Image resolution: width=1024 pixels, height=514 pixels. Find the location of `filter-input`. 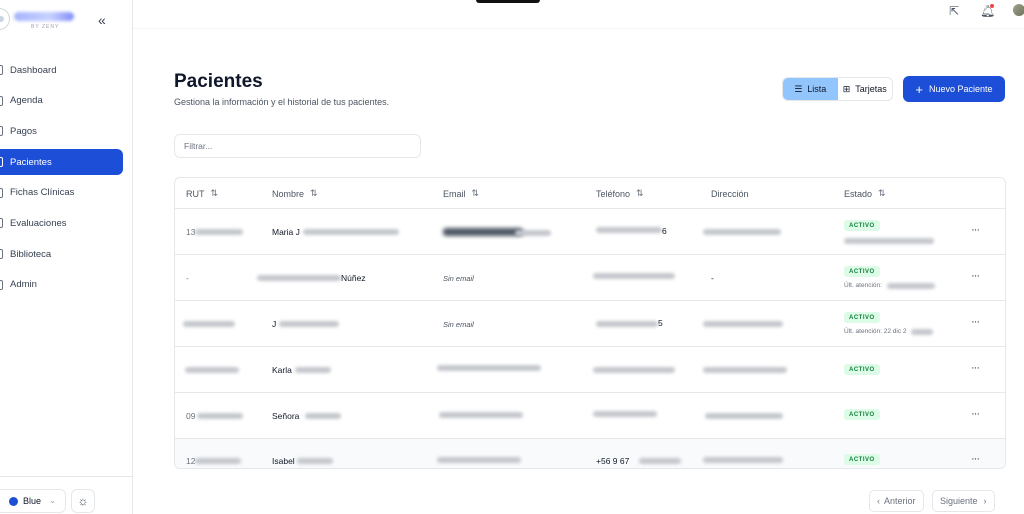

filter-input is located at coordinates (297, 146).